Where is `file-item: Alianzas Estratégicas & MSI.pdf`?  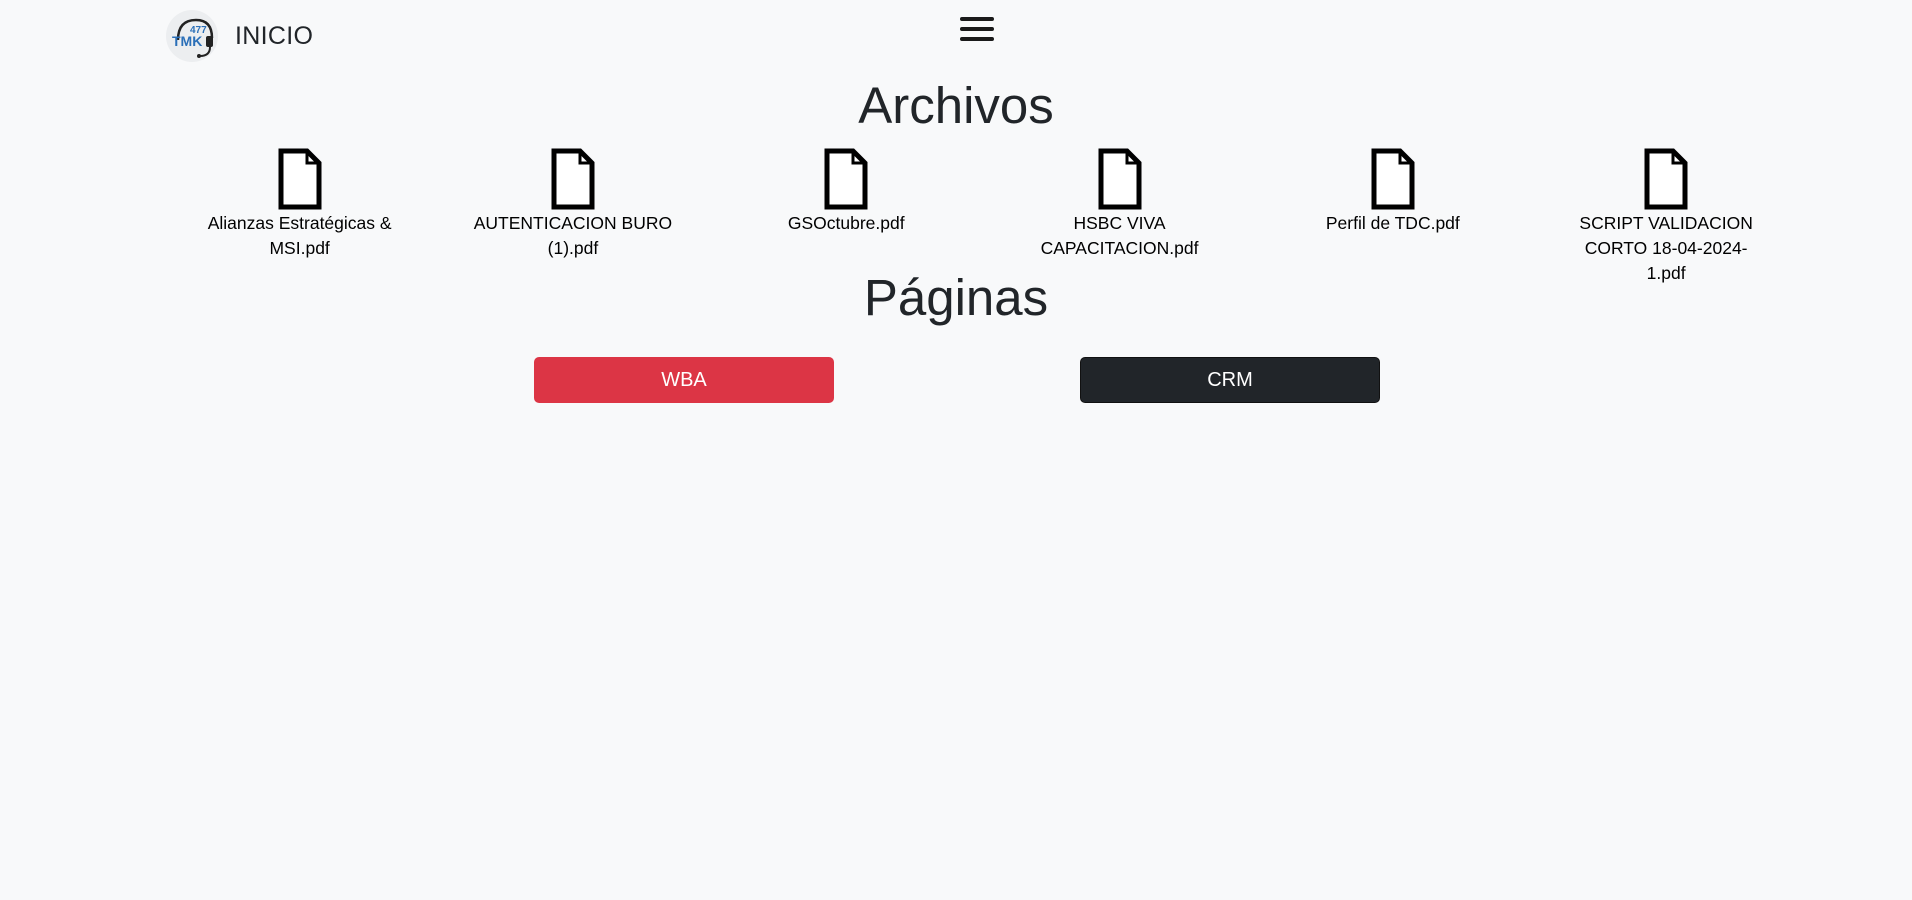 file-item: Alianzas Estratégicas & MSI.pdf is located at coordinates (299, 217).